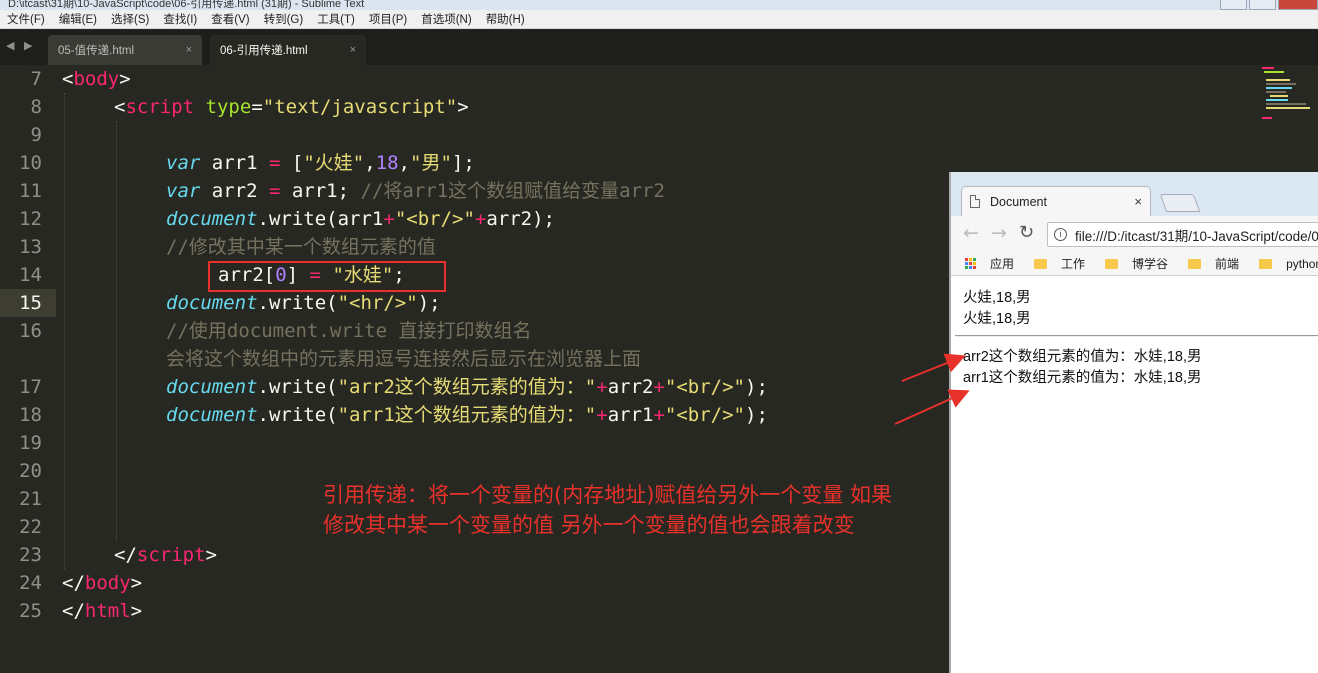 Image resolution: width=1318 pixels, height=673 pixels. What do you see at coordinates (349, 331) in the screenshot?
I see `code-line-16: //使用document.write 直接打印数组名` at bounding box center [349, 331].